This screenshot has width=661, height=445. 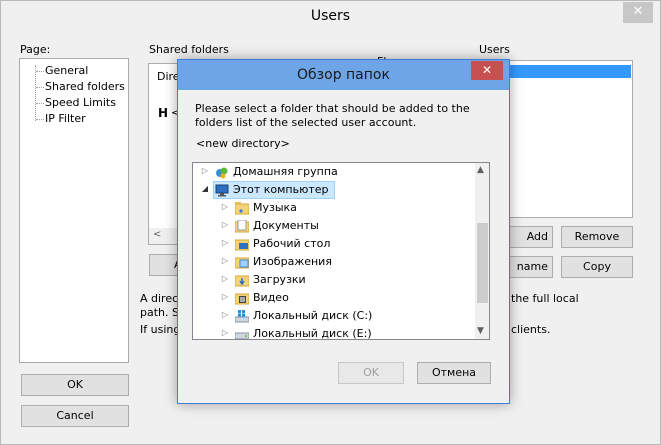 I want to click on note-line-3-end: clients., so click(x=531, y=329).